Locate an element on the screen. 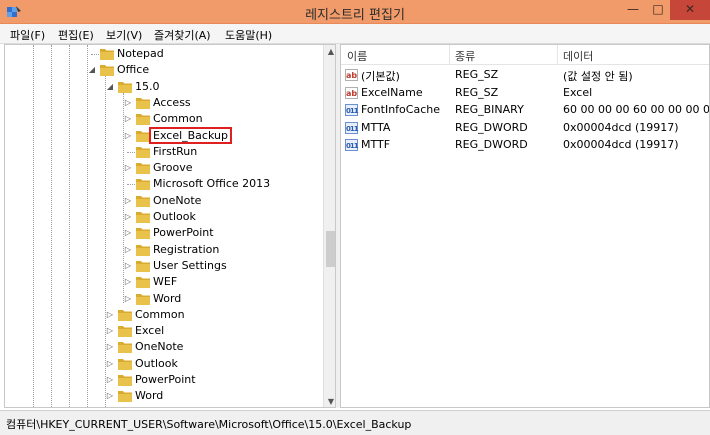  tree-node: ▷ Excel_Backup is located at coordinates (229, 135).